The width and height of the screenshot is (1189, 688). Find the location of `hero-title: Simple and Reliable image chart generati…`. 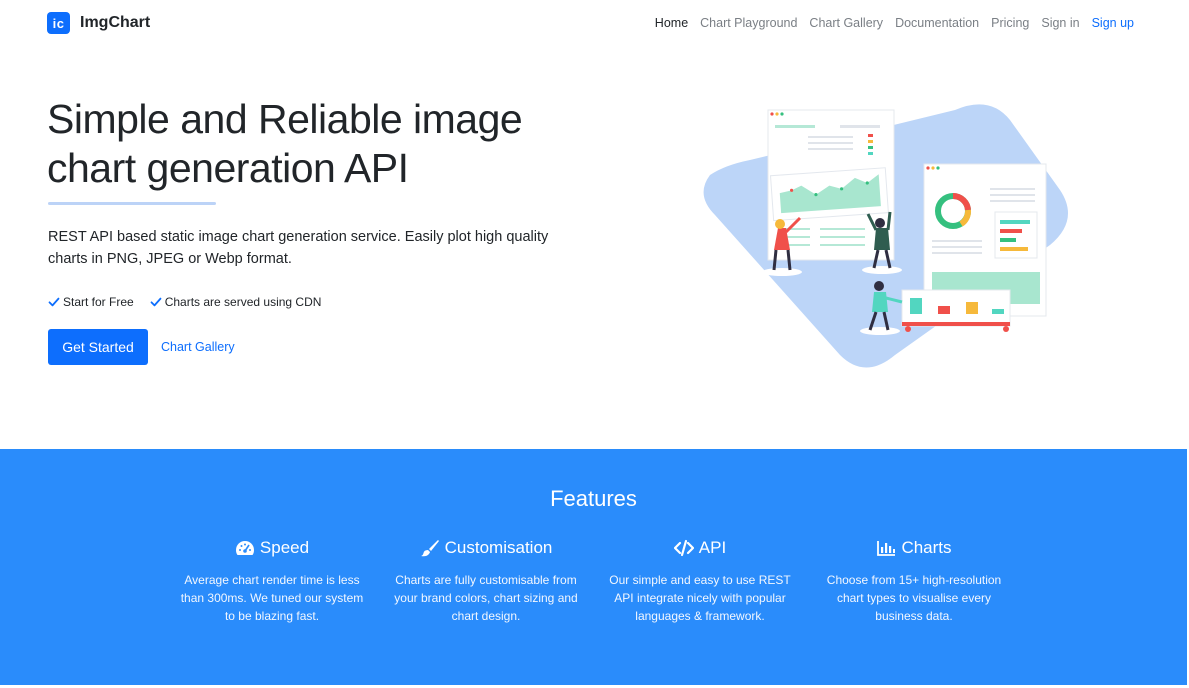

hero-title: Simple and Reliable image chart generati… is located at coordinates (285, 143).